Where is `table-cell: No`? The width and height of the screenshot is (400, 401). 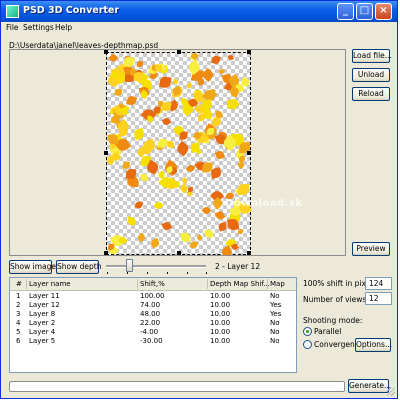
table-cell: No is located at coordinates (275, 323).